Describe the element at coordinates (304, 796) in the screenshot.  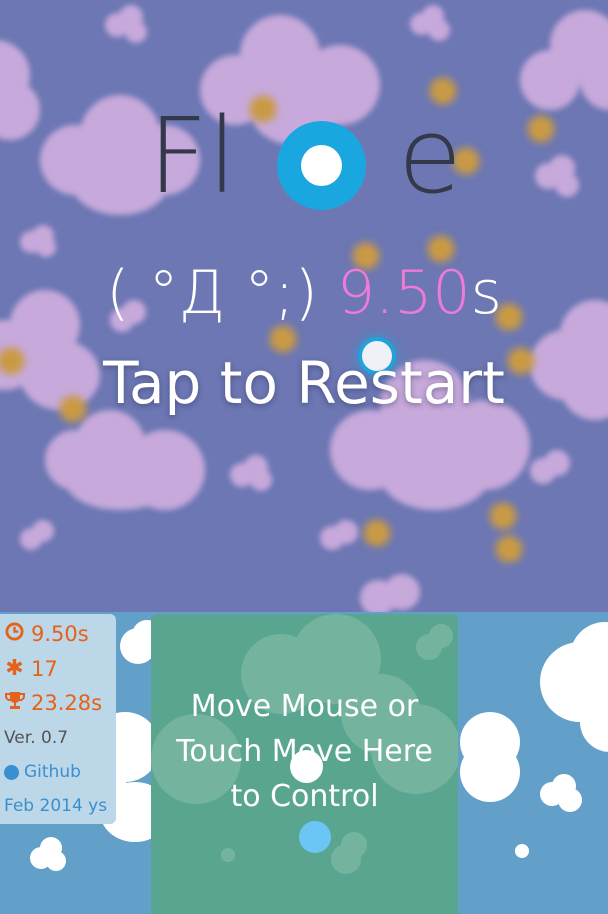
I see `instruction-line: to Control` at that location.